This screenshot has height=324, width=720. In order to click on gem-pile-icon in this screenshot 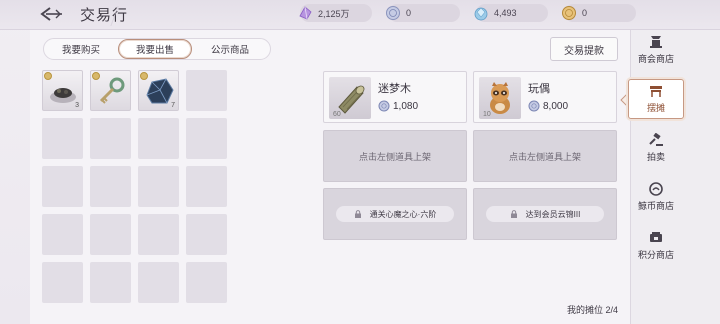, I will do `click(481, 14)`.